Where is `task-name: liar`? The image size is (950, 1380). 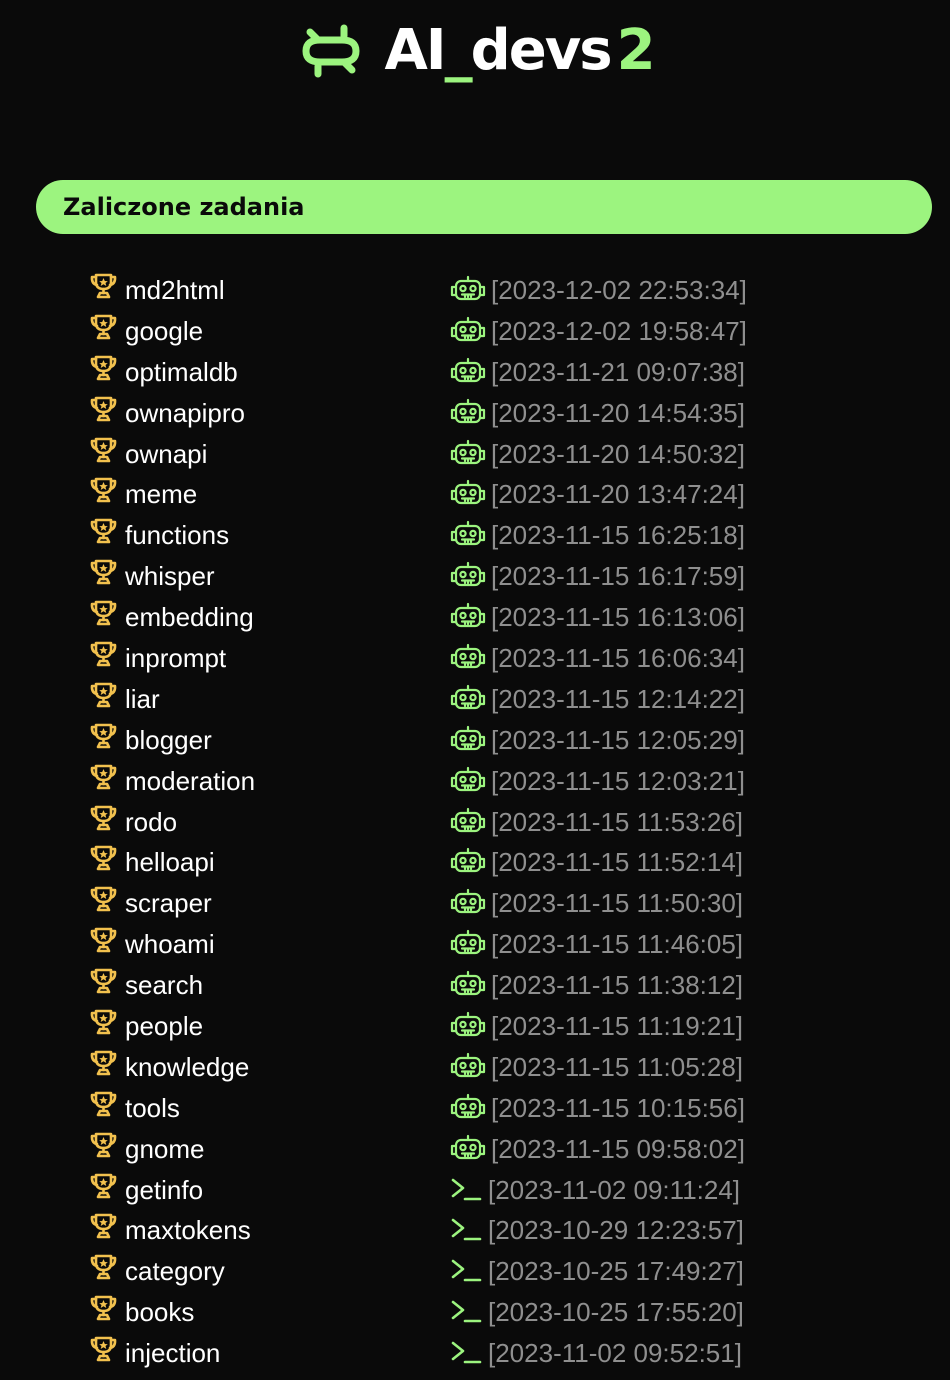 task-name: liar is located at coordinates (142, 699).